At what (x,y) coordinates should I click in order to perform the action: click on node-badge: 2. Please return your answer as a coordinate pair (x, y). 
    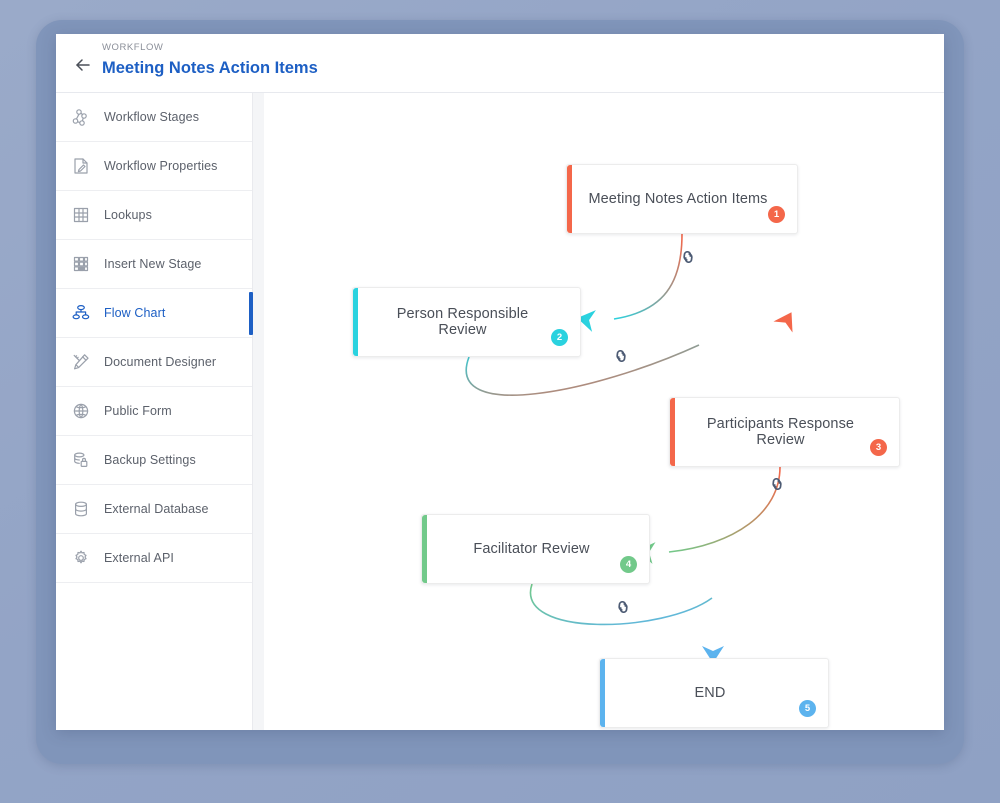
    Looking at the image, I should click on (559, 337).